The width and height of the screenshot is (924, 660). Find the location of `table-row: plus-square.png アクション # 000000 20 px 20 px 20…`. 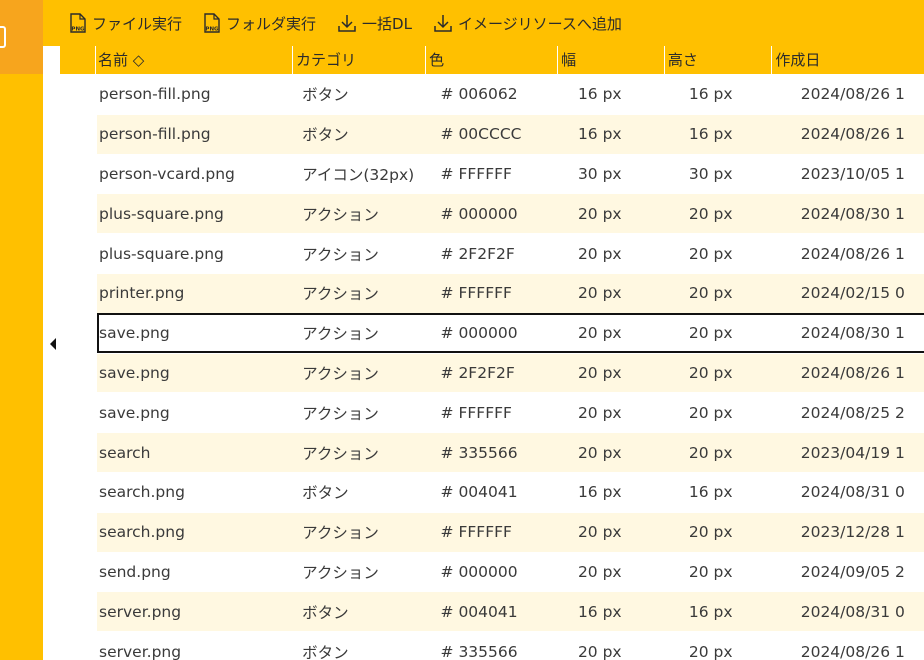

table-row: plus-square.png アクション # 000000 20 px 20 px 20… is located at coordinates (510, 213).